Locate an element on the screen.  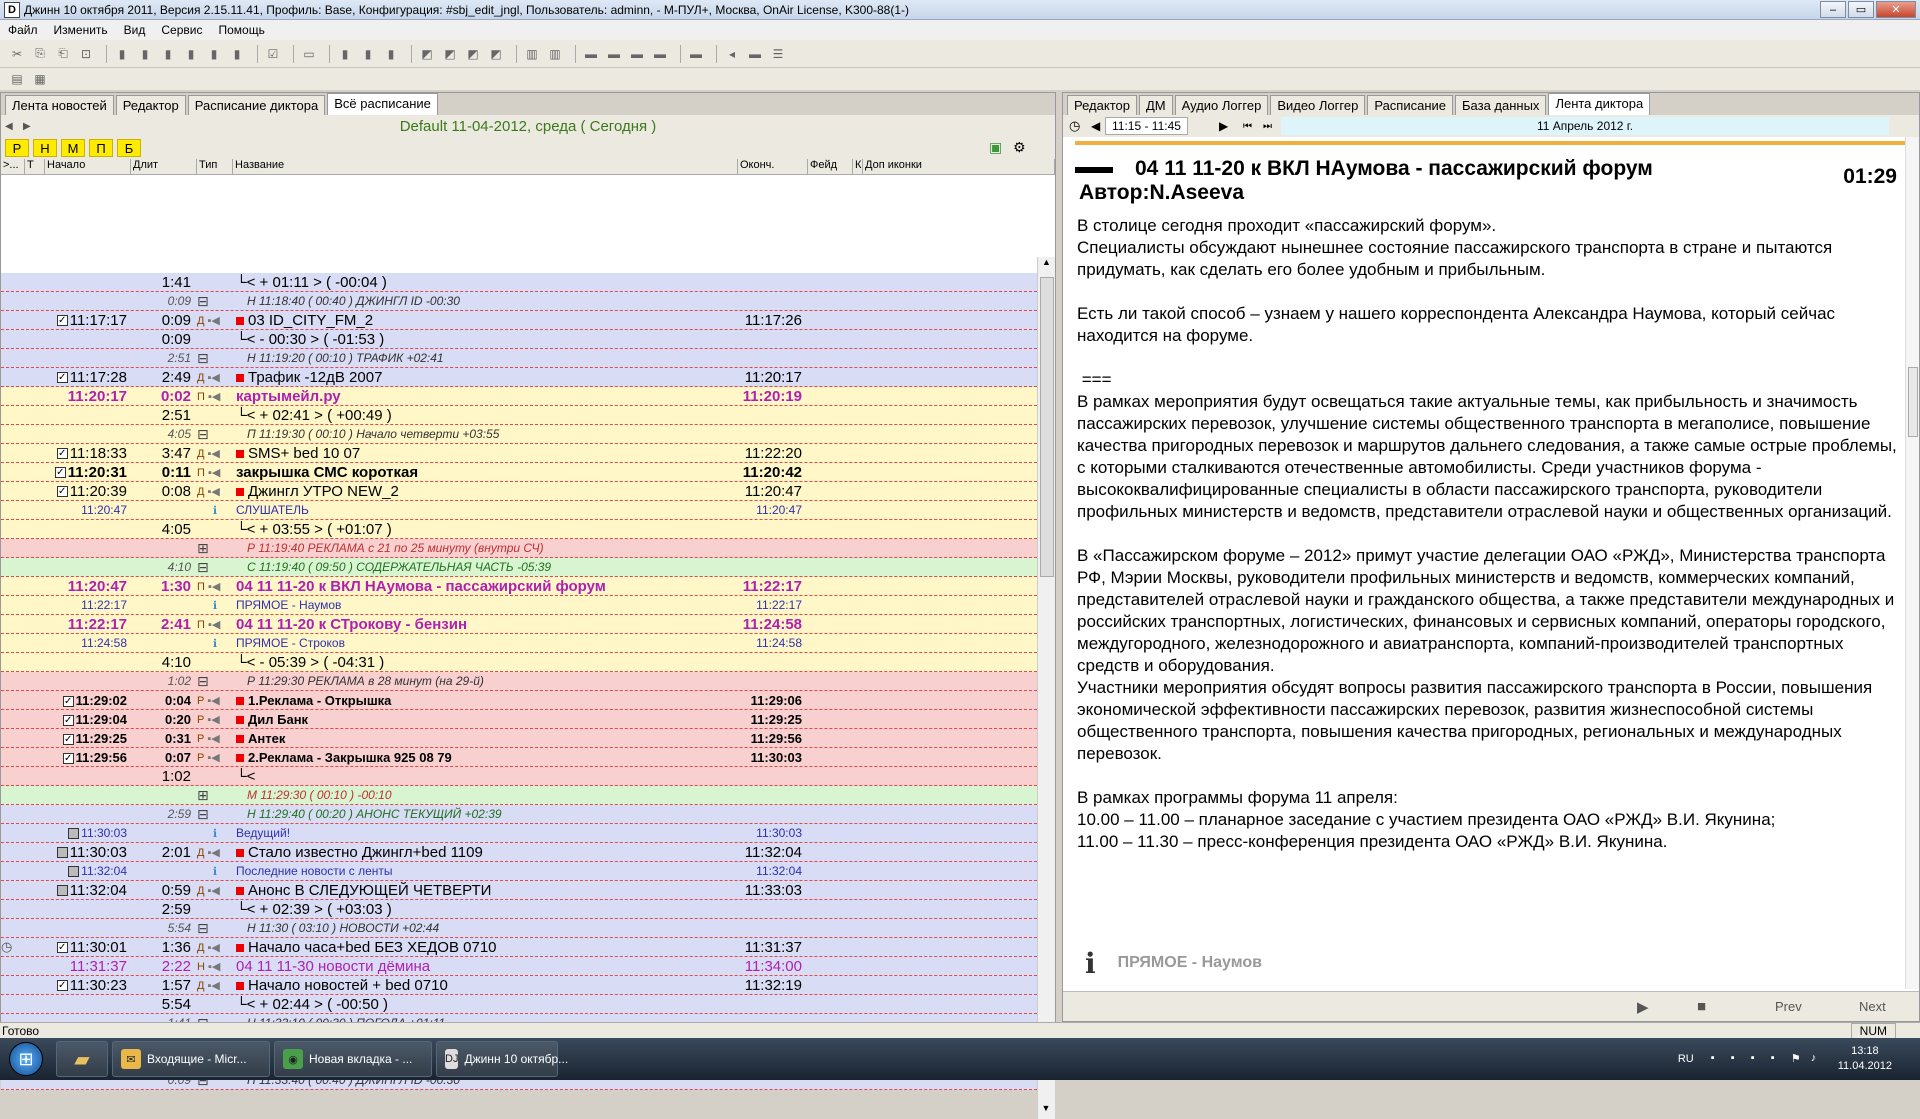
block-header-row: ⊞ М 11:29:30 ( 00:10 ) -00:10 is located at coordinates (519, 795).